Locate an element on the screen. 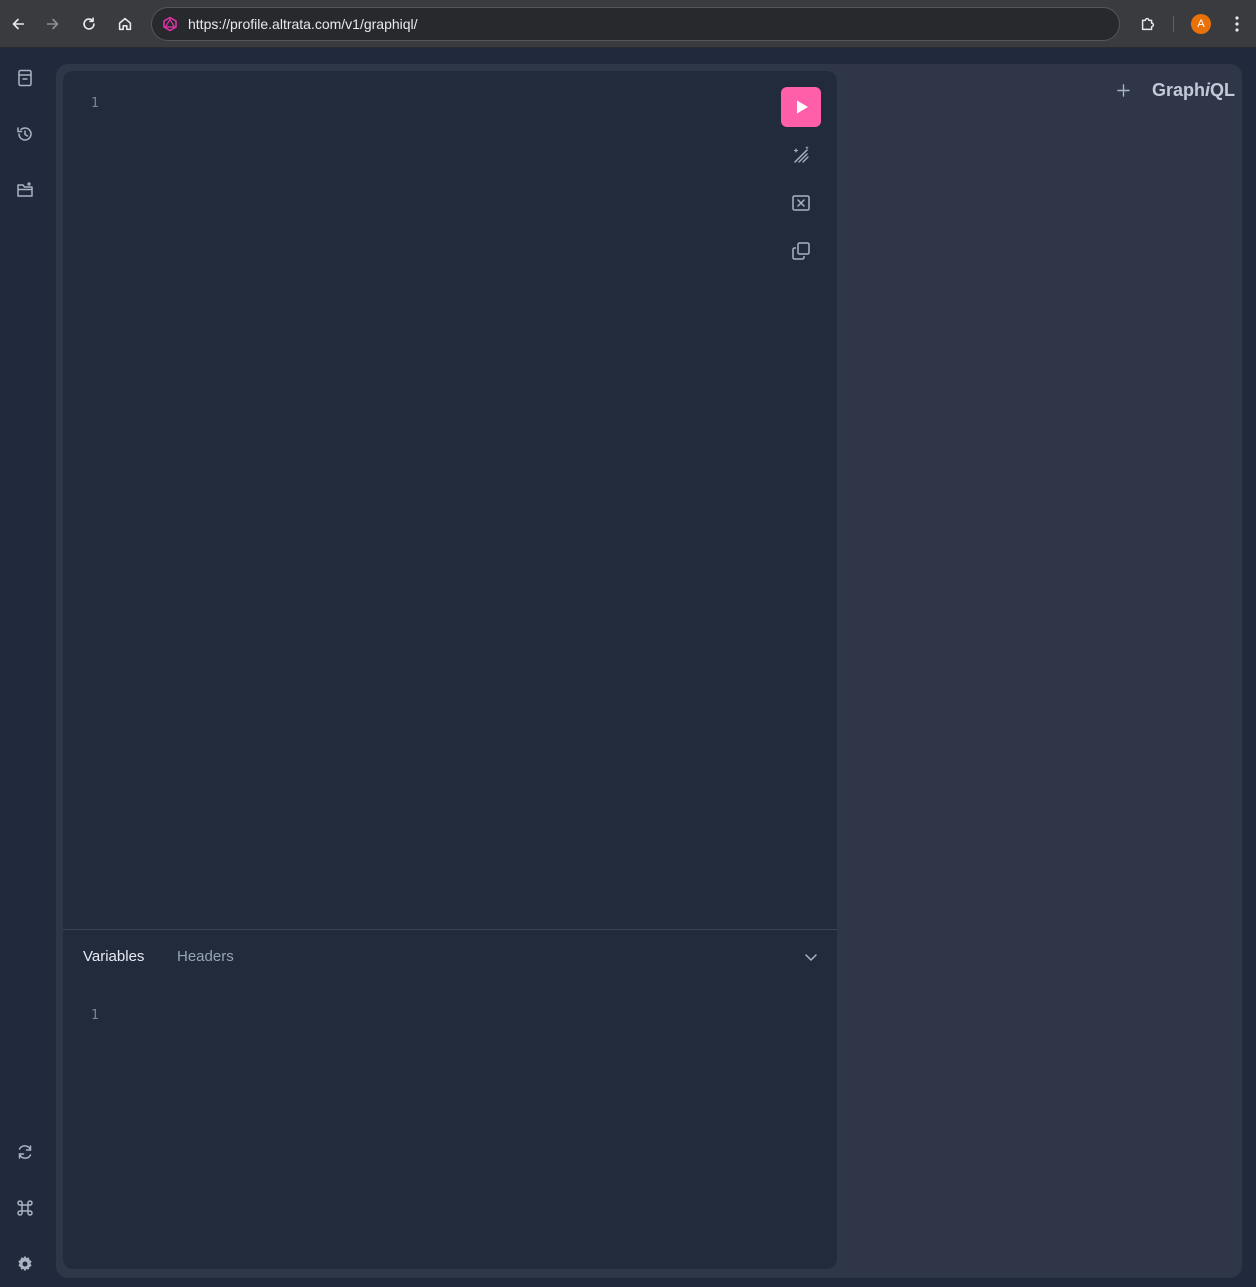 Image resolution: width=1256 pixels, height=1287 pixels. settings-gear-icon is located at coordinates (25, 1263).